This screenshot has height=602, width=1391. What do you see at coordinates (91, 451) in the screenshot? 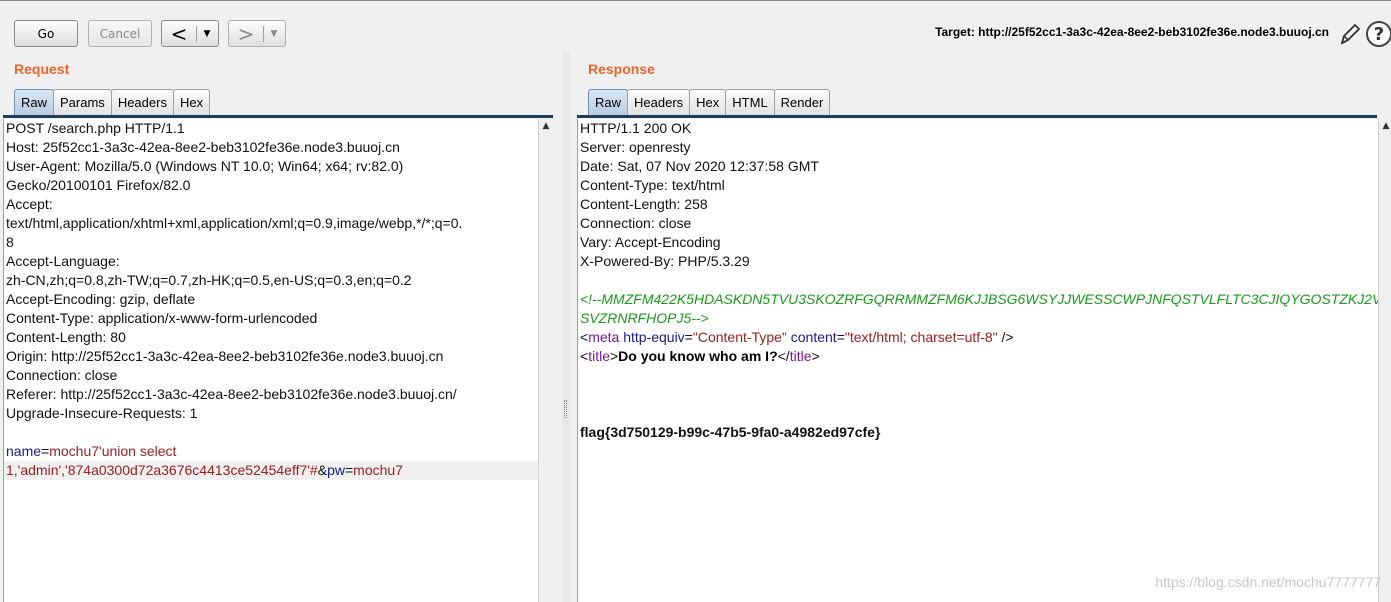
I see `request-body-line-1: name=mochu7'union select` at bounding box center [91, 451].